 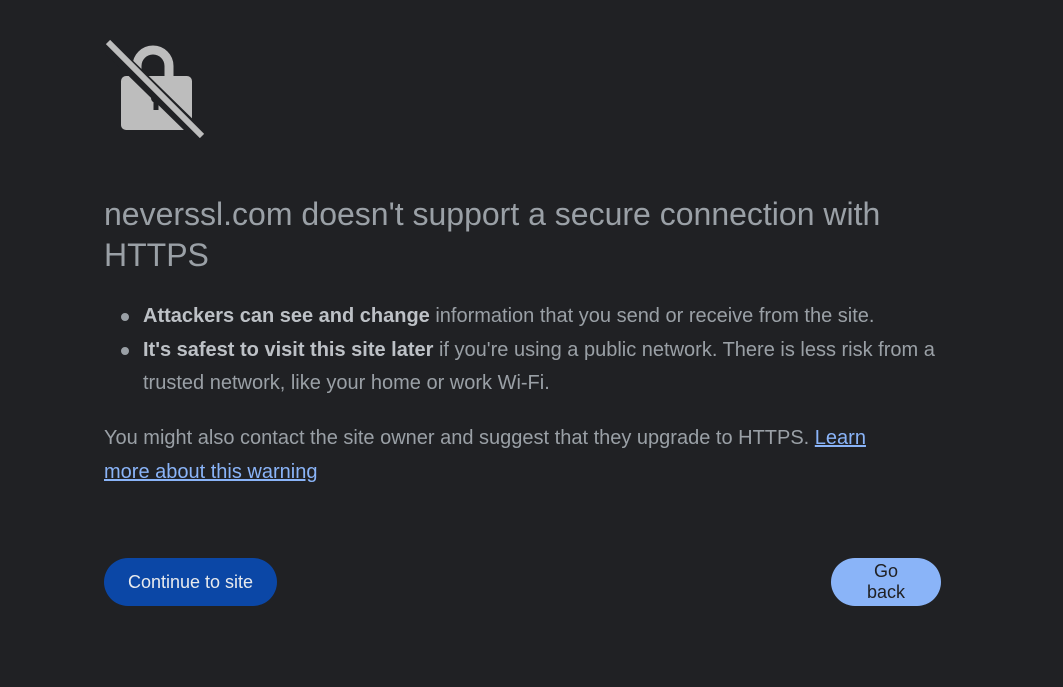 I want to click on bullet-emphasis: It's safest to visit this site later, so click(x=288, y=349).